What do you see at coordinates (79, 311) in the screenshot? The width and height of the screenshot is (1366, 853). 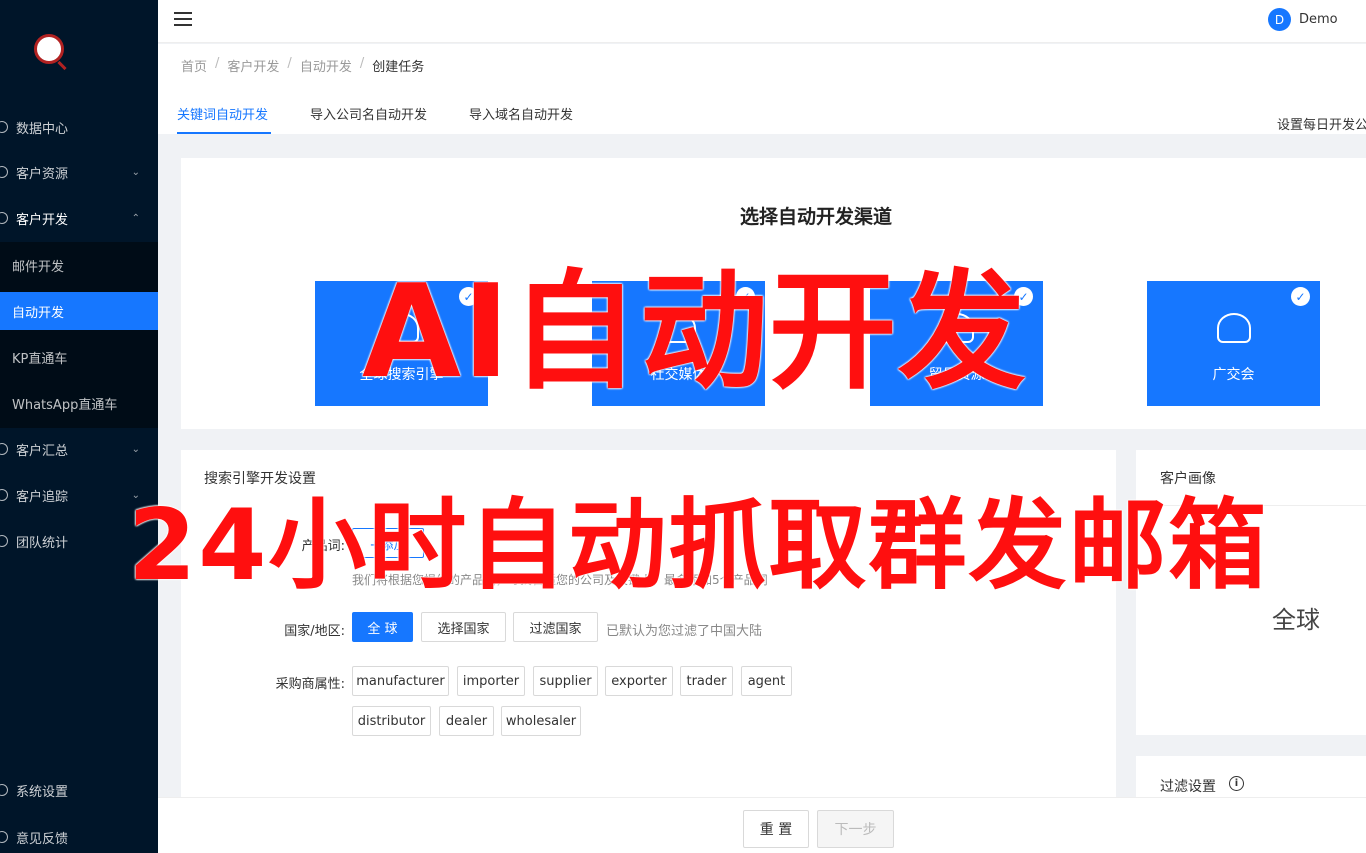 I see `submenu-item-auto-development: 自动开发` at bounding box center [79, 311].